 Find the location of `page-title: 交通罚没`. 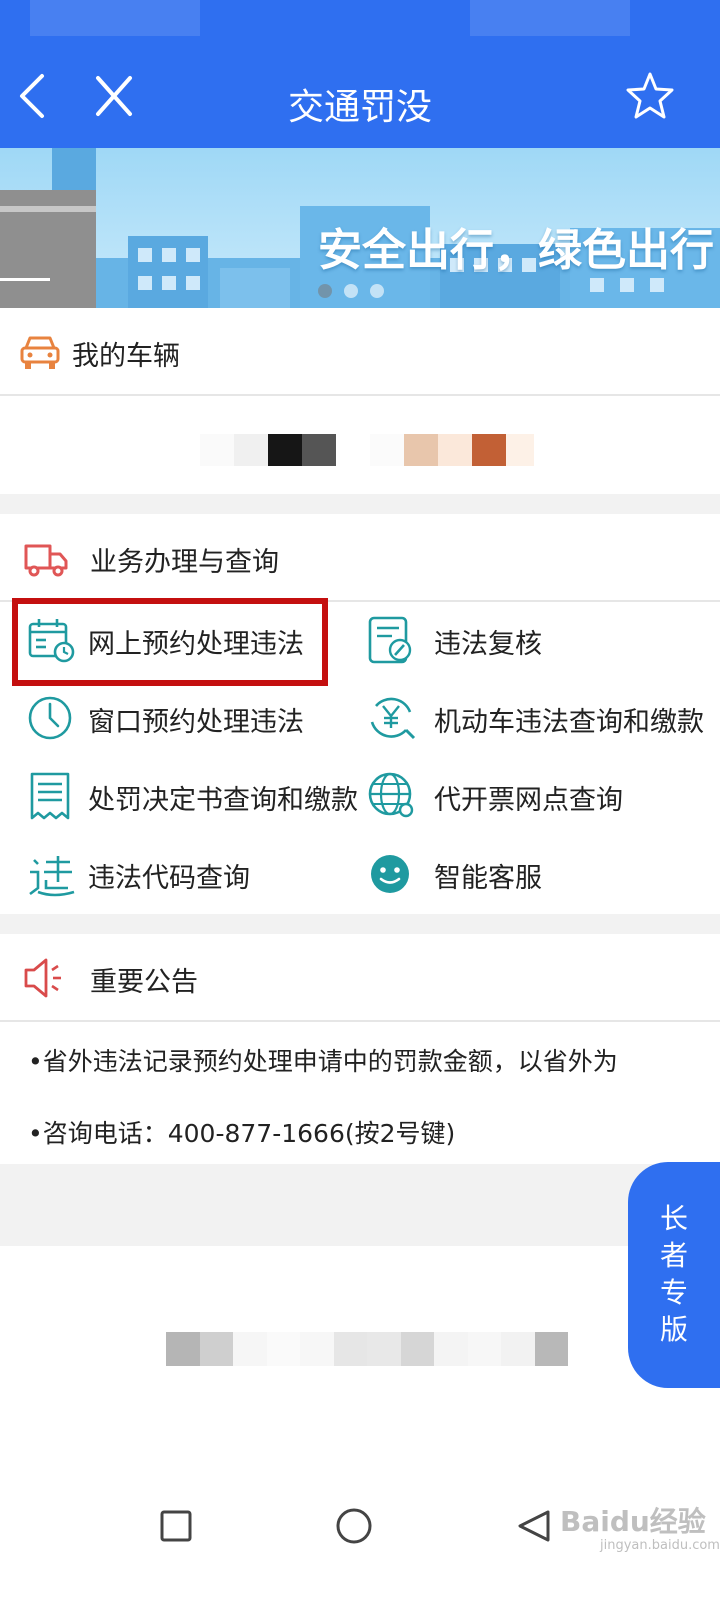

page-title: 交通罚没 is located at coordinates (359, 107).